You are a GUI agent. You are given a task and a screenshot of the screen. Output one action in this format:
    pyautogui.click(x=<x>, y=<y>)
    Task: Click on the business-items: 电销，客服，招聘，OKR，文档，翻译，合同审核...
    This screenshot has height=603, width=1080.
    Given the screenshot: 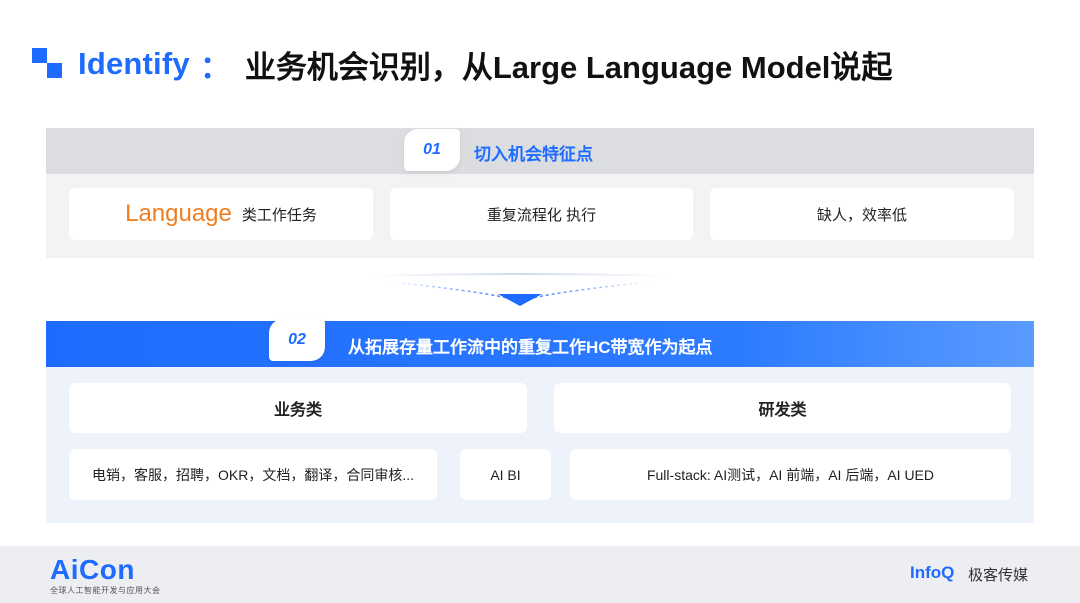 What is the action you would take?
    pyautogui.click(x=253, y=474)
    